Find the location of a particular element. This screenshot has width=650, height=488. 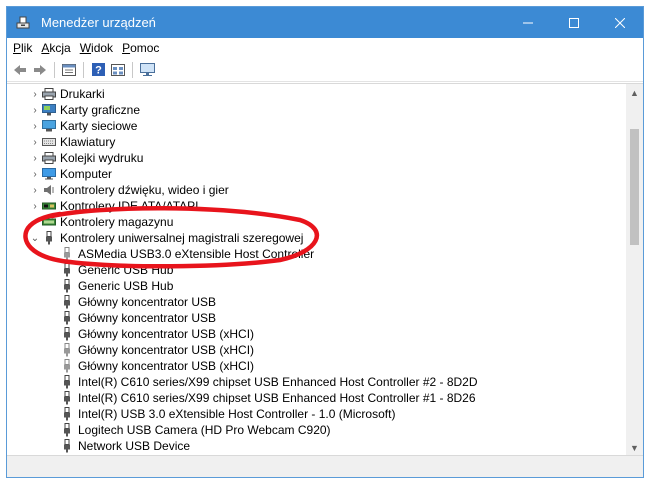

toolbar-separator is located at coordinates (83, 69).